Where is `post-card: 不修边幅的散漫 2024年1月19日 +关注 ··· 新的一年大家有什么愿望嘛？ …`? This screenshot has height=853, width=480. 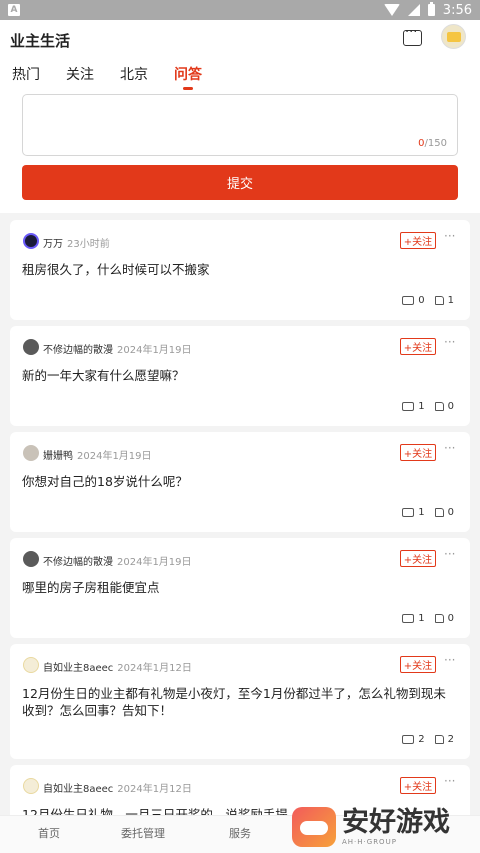
post-card: 不修边幅的散漫 2024年1月19日 +关注 ··· 新的一年大家有什么愿望嘛？ … is located at coordinates (240, 376).